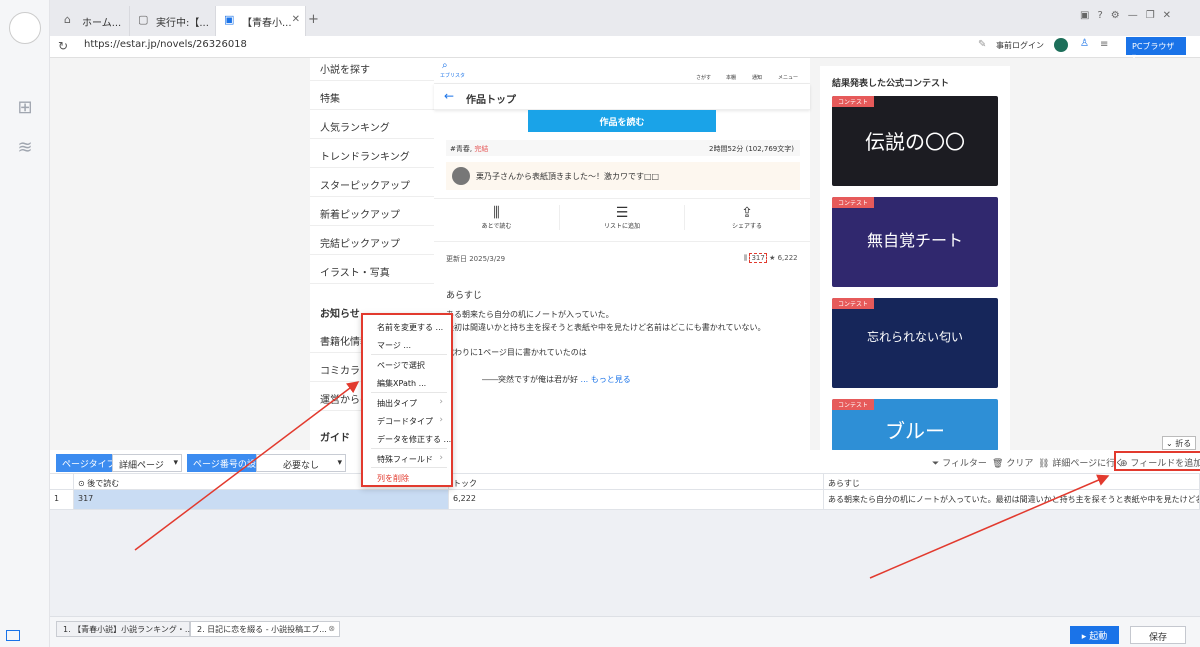 Image resolution: width=1200 pixels, height=647 pixels. Describe the element at coordinates (915, 242) in the screenshot. I see `contest-banner: コンテスト 無自覚チート` at that location.